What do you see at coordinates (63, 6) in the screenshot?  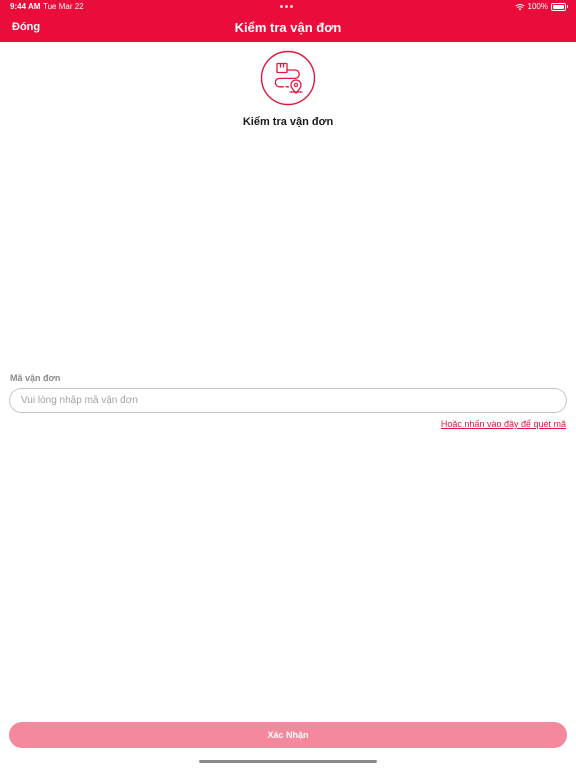 I see `status-date: Tue Mar 22` at bounding box center [63, 6].